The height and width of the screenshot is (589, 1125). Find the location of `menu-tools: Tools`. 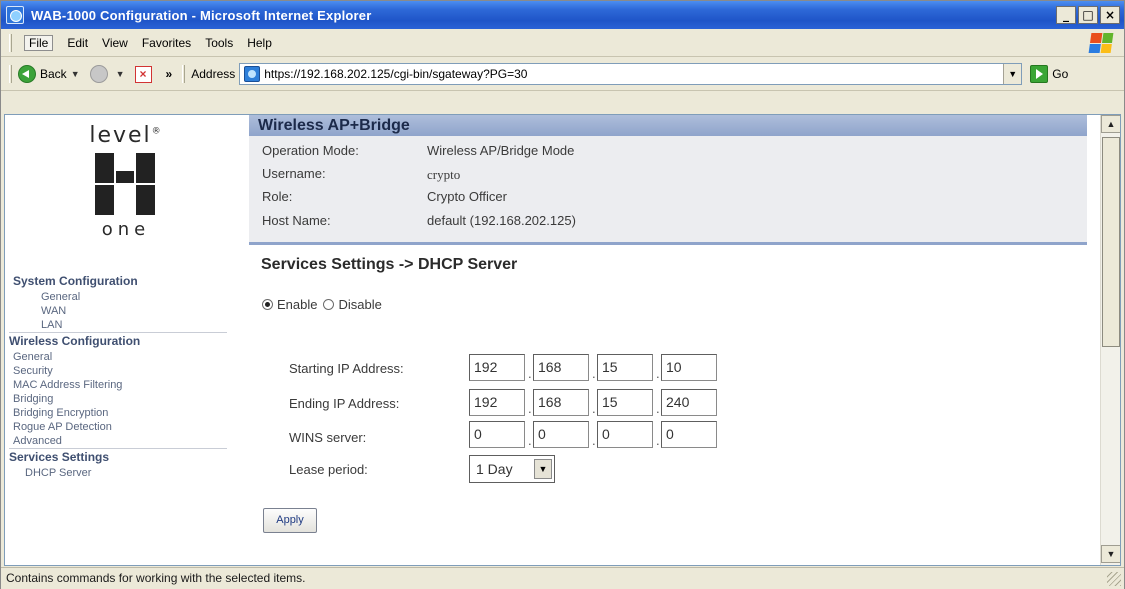

menu-tools: Tools is located at coordinates (219, 43).